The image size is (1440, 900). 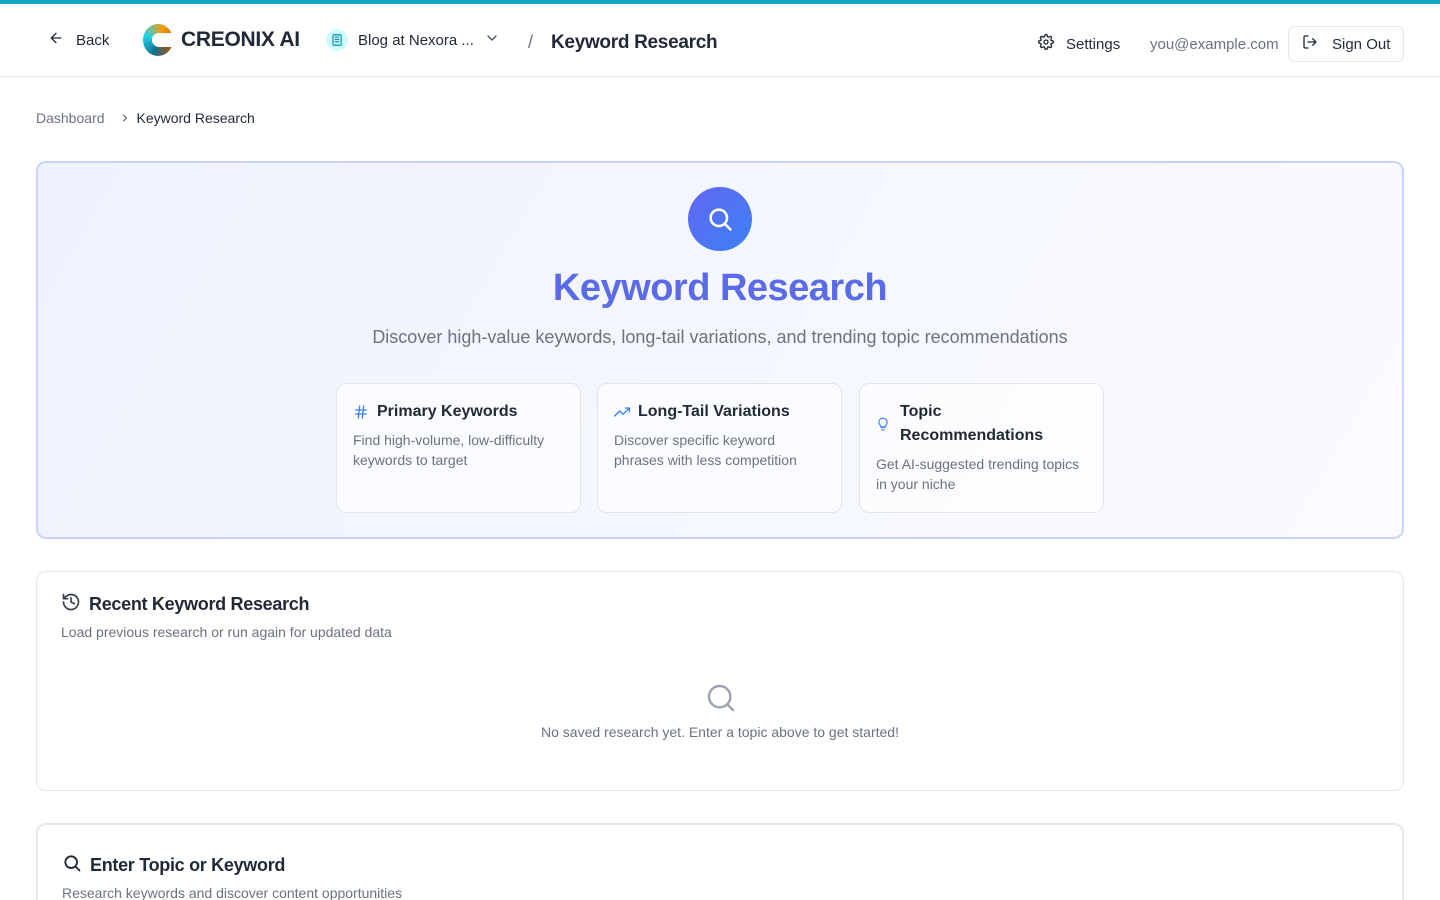 What do you see at coordinates (884, 424) in the screenshot?
I see `lightbulb-icon` at bounding box center [884, 424].